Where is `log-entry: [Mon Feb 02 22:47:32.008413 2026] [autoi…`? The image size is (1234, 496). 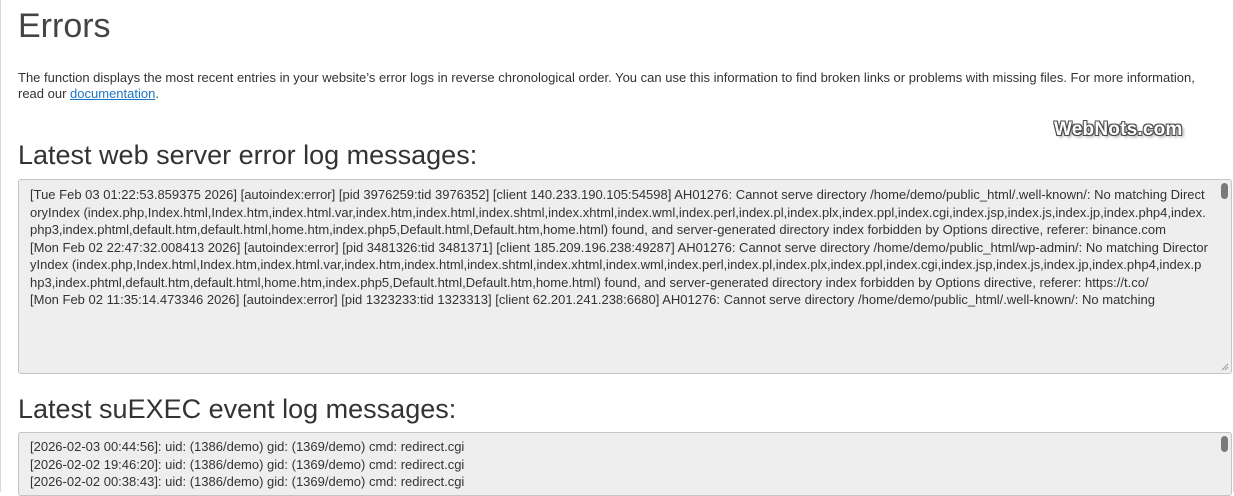
log-entry: [Mon Feb 02 22:47:32.008413 2026] [autoi… is located at coordinates (619, 264).